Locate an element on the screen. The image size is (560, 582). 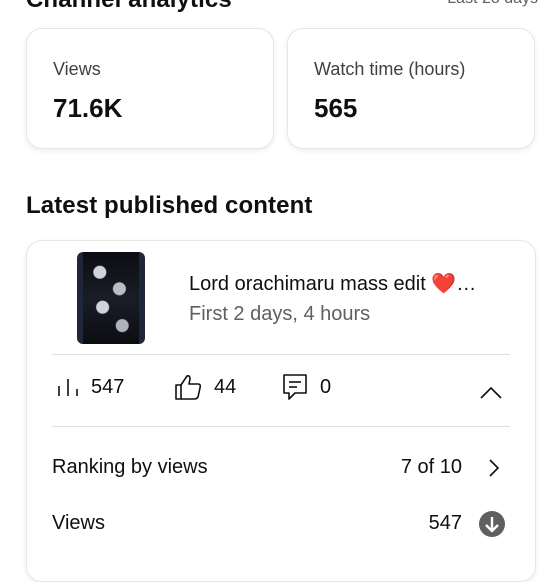
watch-time-stat-value: 565 is located at coordinates (336, 108).